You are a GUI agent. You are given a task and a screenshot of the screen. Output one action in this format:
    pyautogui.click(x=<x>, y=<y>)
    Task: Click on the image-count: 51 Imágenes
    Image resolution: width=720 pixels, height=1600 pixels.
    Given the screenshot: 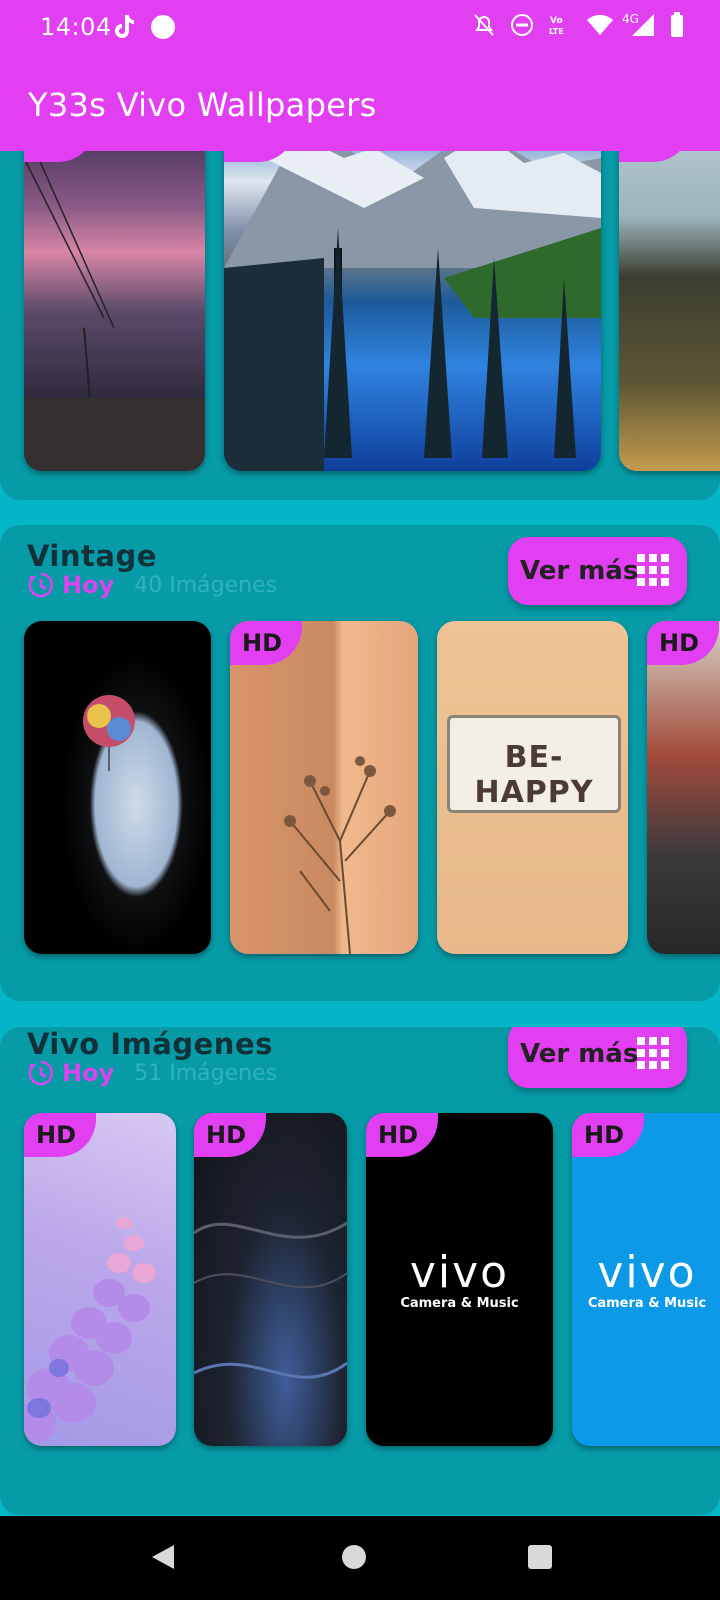 What is the action you would take?
    pyautogui.click(x=206, y=1073)
    